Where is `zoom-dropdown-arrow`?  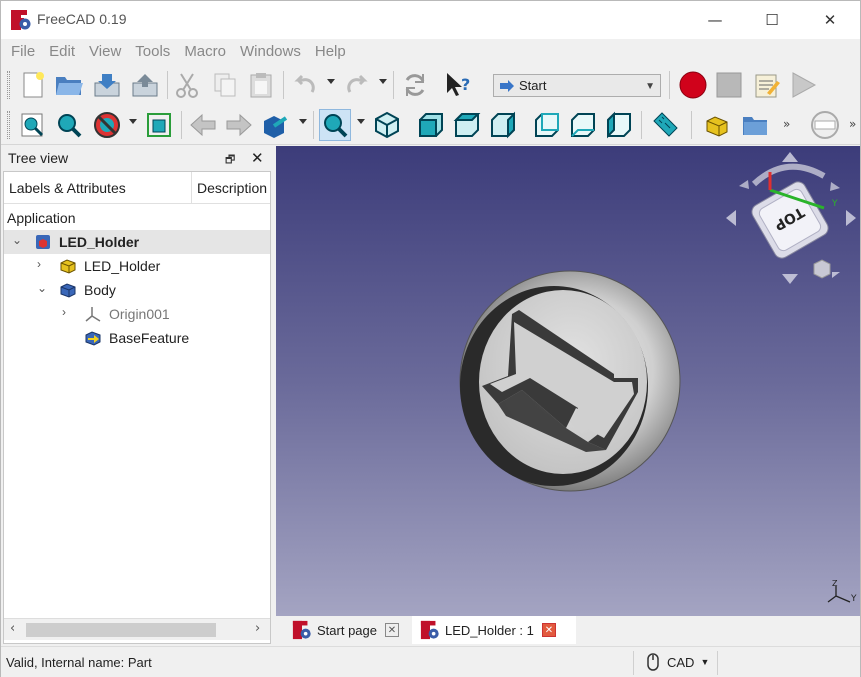
zoom-dropdown-arrow is located at coordinates (361, 121).